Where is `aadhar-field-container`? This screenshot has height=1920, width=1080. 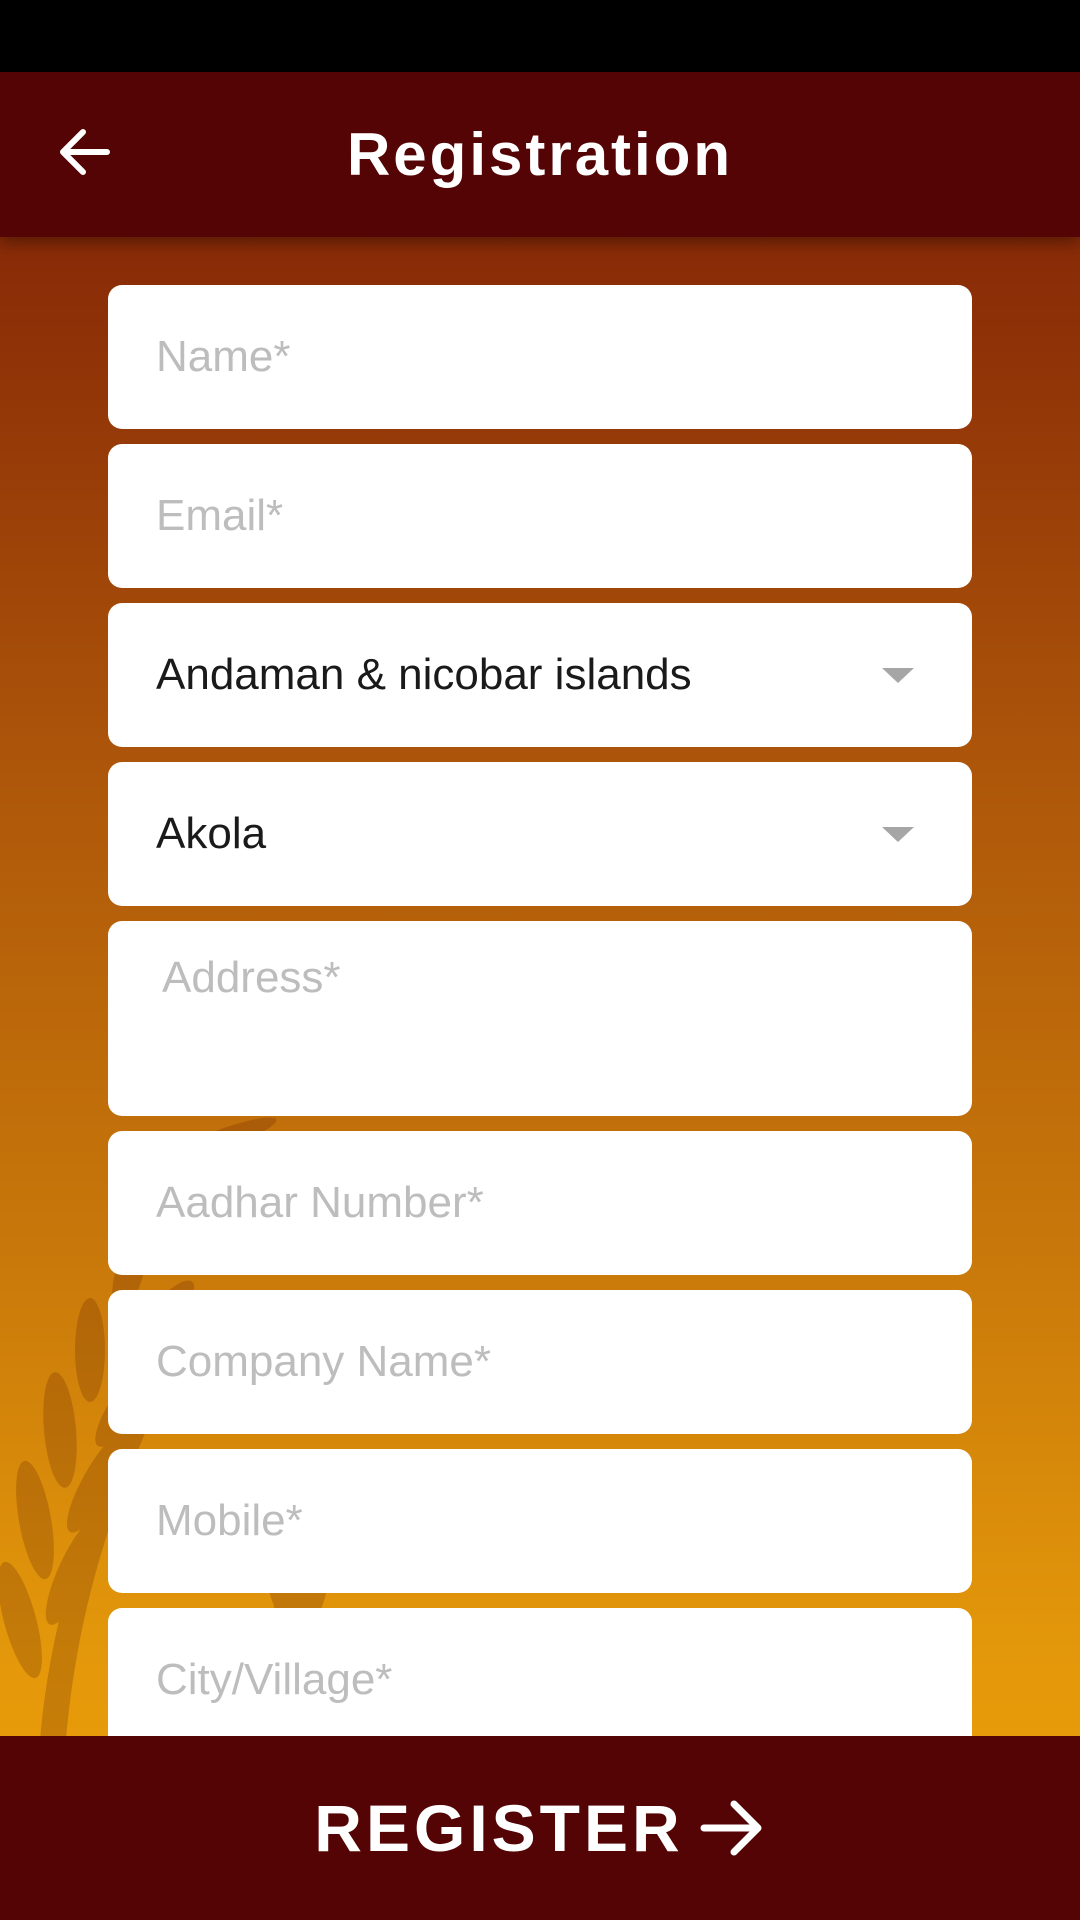
aadhar-field-container is located at coordinates (540, 1203).